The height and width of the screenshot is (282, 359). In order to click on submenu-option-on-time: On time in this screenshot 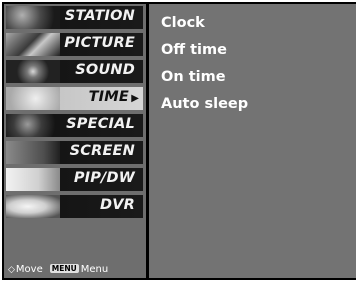, I will do `click(193, 77)`.